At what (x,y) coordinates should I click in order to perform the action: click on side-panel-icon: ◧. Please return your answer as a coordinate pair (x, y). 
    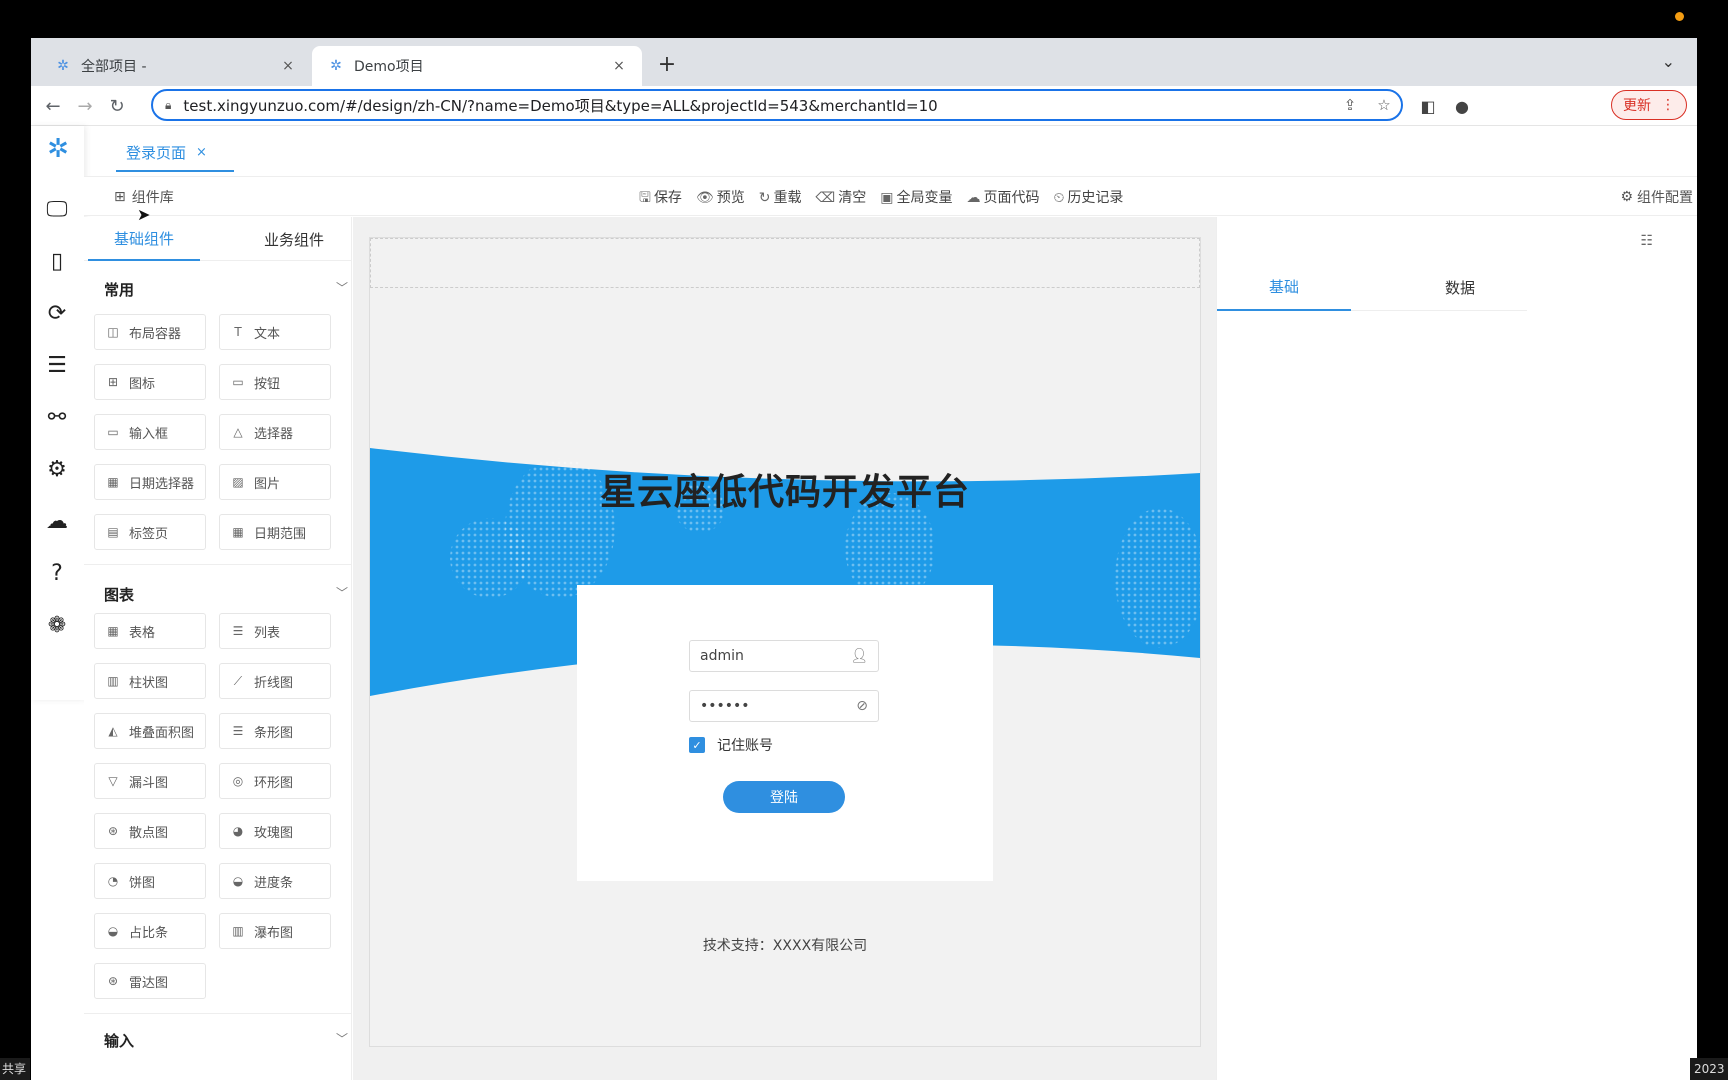
    Looking at the image, I should click on (1428, 106).